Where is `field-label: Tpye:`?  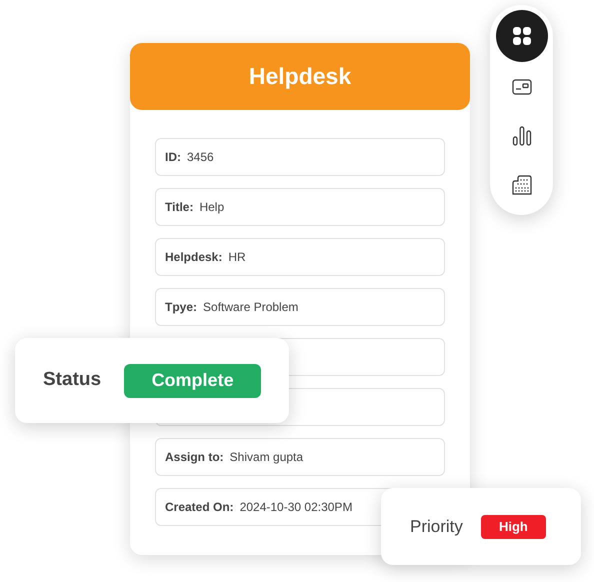
field-label: Tpye: is located at coordinates (181, 307).